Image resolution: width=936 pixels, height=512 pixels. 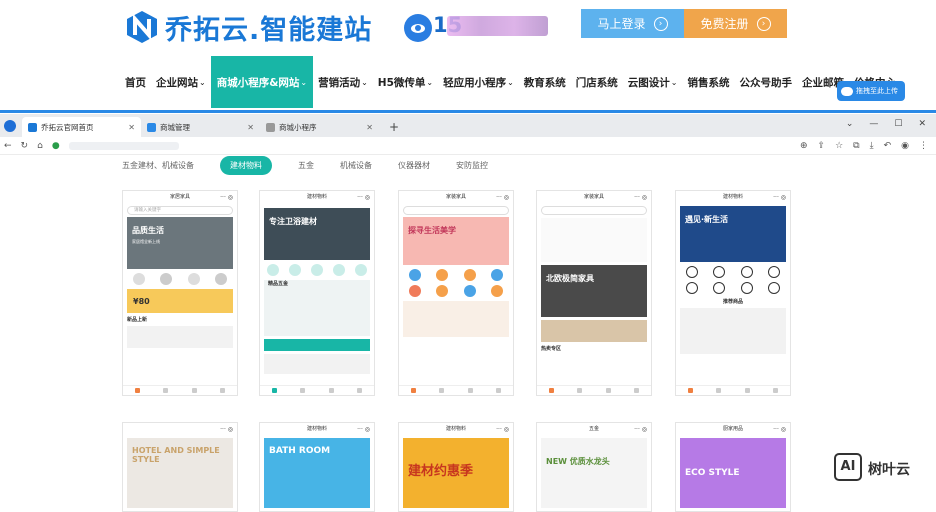 What do you see at coordinates (200, 127) in the screenshot?
I see `tab-mall-admin: 商城管理 ✕` at bounding box center [200, 127].